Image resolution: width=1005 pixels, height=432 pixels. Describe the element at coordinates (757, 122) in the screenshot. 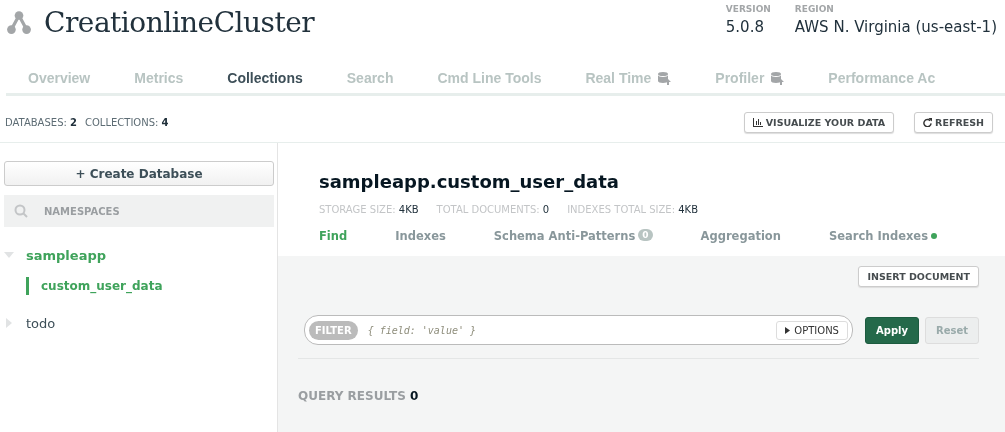

I see `bar-chart-icon` at that location.